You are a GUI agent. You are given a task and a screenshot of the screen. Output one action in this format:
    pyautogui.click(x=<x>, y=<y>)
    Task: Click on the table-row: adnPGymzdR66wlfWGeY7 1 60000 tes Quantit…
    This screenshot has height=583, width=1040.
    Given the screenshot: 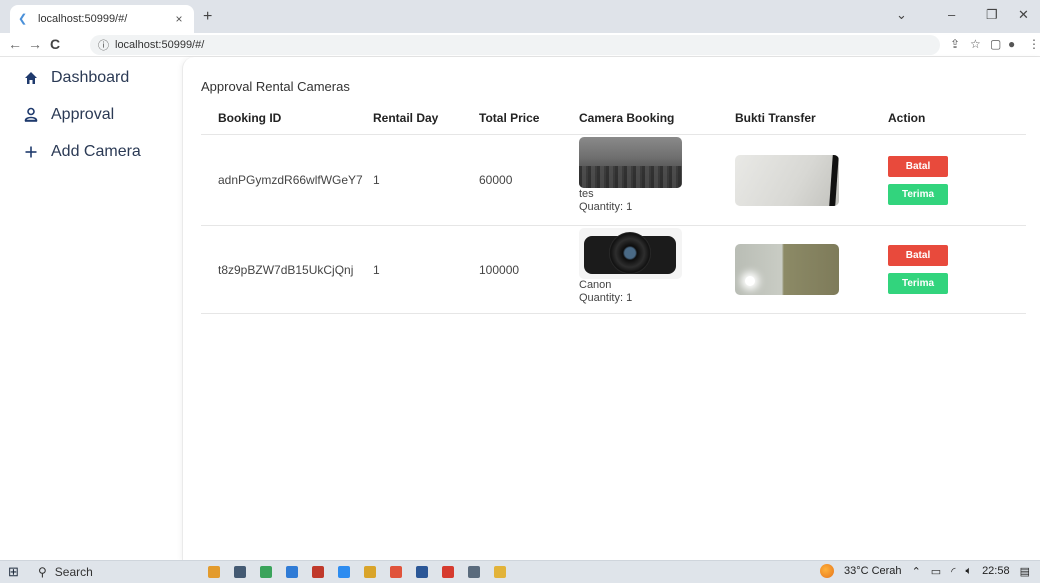 What is the action you would take?
    pyautogui.click(x=613, y=180)
    